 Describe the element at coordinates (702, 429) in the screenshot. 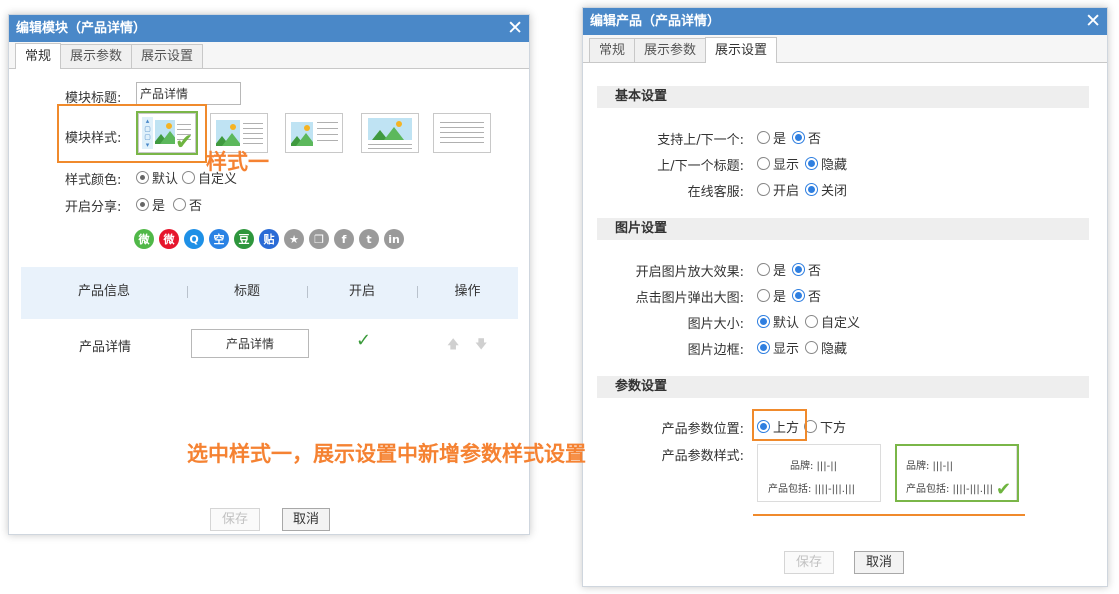

I see `param-position-label: 产品参数位置:` at that location.